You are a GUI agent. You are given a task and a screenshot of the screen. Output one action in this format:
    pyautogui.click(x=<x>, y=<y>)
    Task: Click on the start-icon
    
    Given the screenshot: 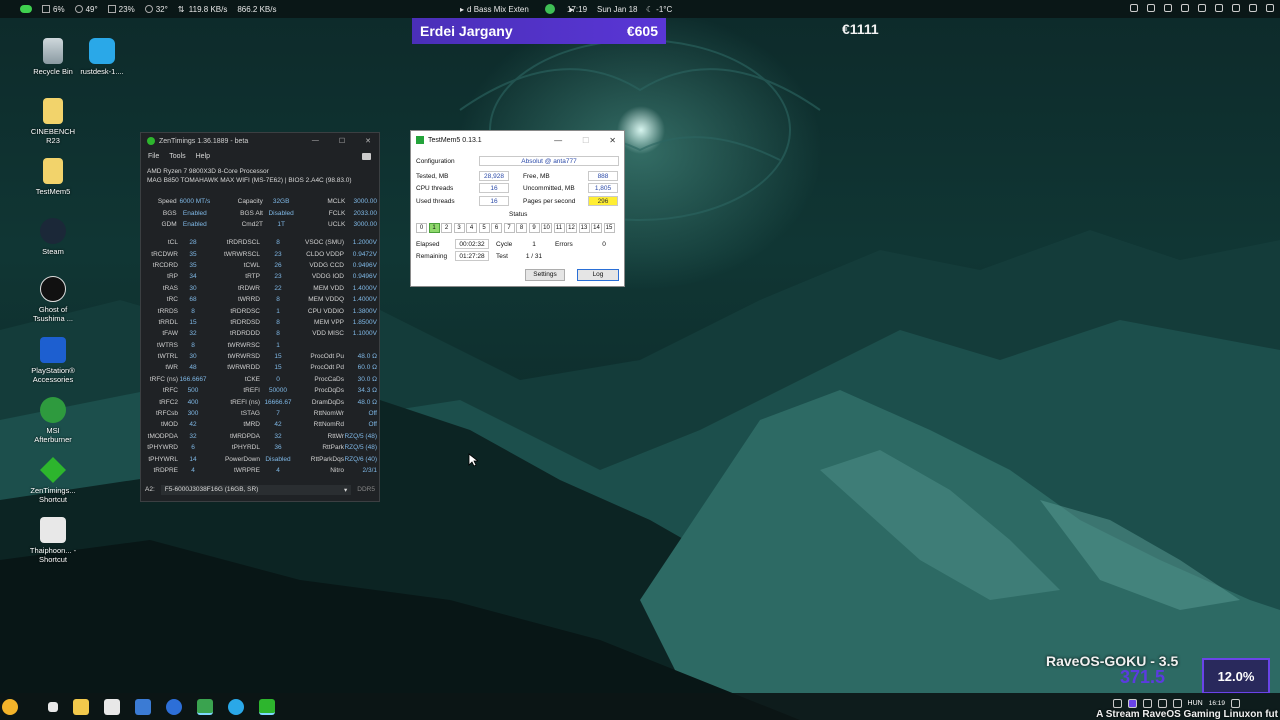 What is the action you would take?
    pyautogui.click(x=53, y=706)
    